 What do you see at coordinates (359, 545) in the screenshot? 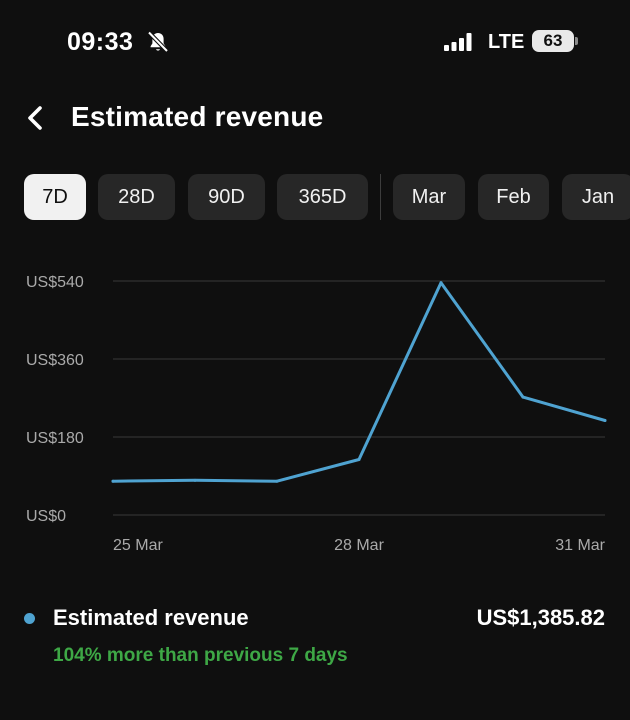
I see `x-tick-label: 28 Mar` at bounding box center [359, 545].